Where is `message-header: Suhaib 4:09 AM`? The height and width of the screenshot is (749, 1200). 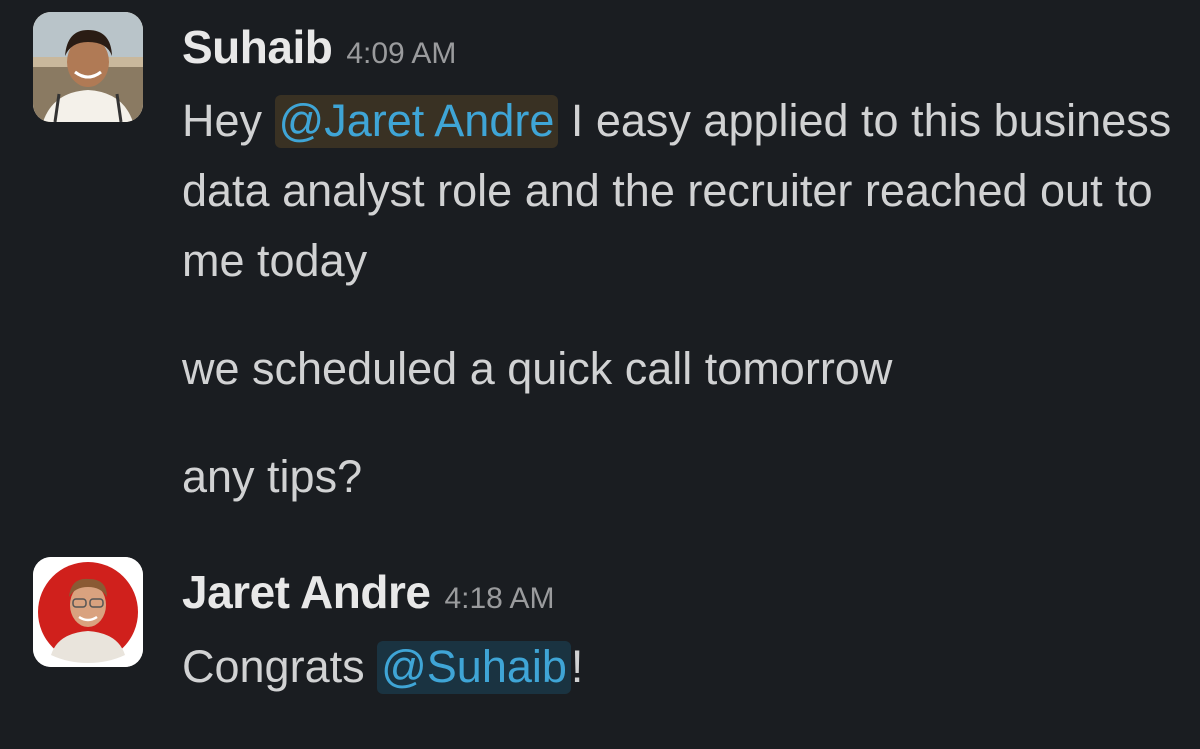 message-header: Suhaib 4:09 AM is located at coordinates (319, 47).